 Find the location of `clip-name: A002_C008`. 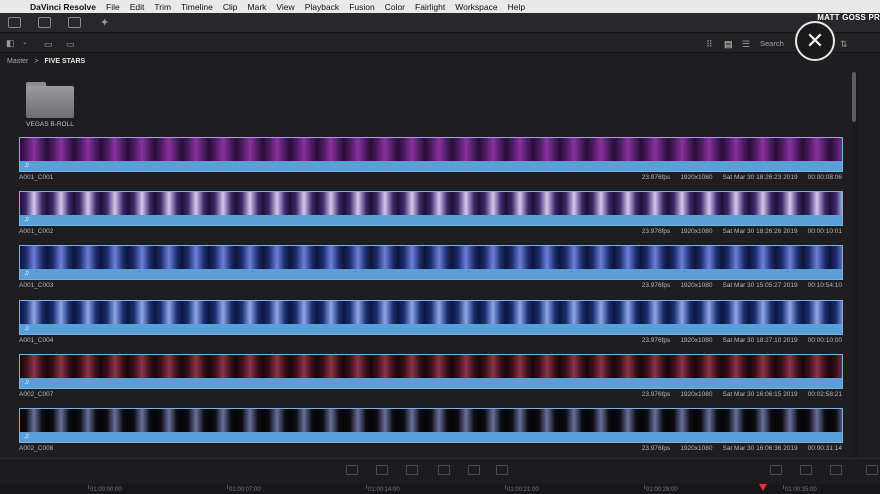

clip-name: A002_C008 is located at coordinates (36, 448).